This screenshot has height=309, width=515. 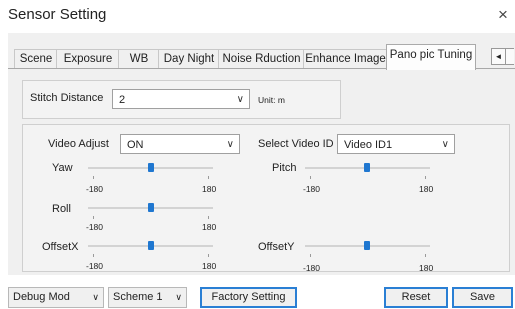 What do you see at coordinates (61, 209) in the screenshot?
I see `roll-label: Roll` at bounding box center [61, 209].